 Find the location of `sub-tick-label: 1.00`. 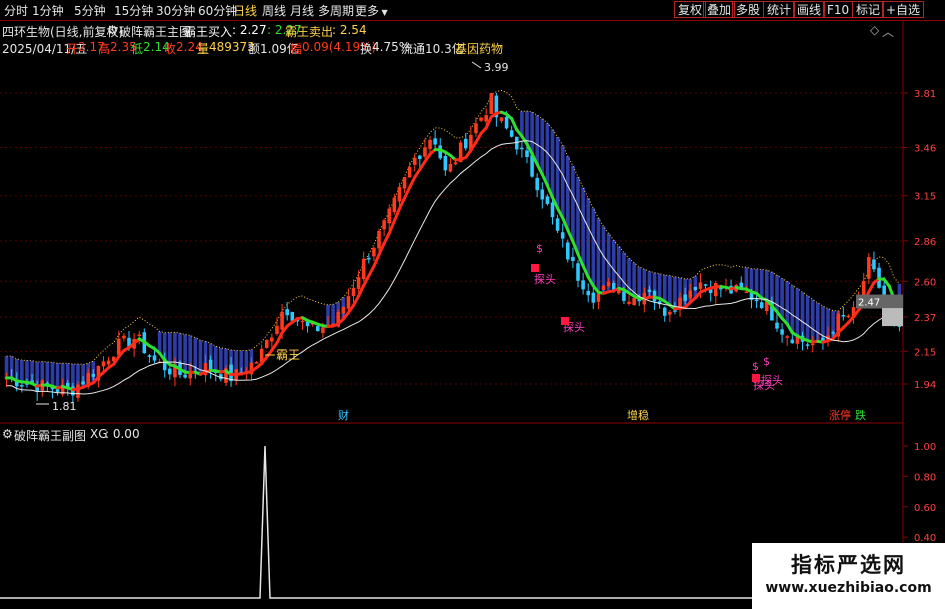

sub-tick-label: 1.00 is located at coordinates (925, 447).